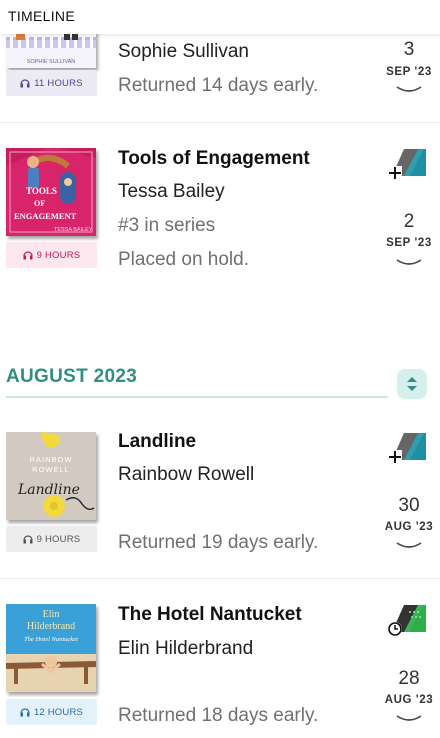 The image size is (440, 738). I want to click on cover-title: Landline, so click(48, 490).